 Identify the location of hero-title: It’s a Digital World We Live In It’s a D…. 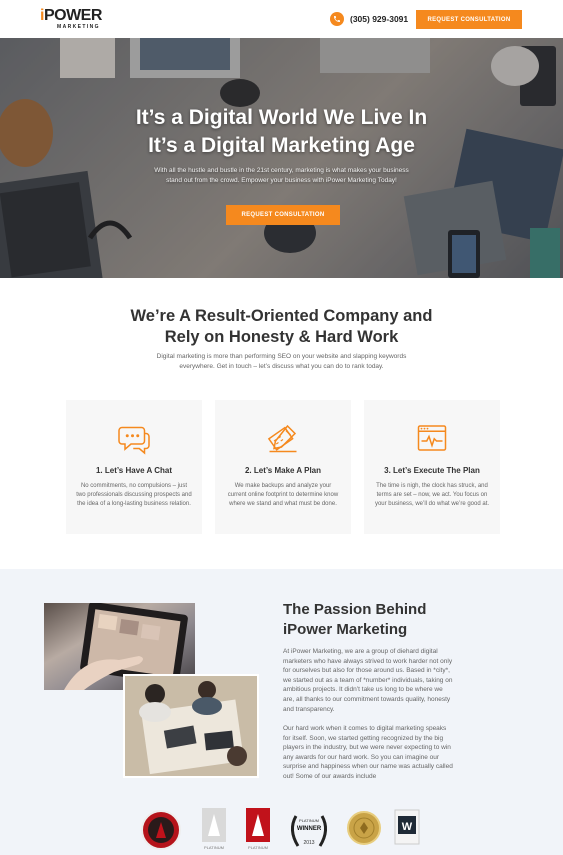
(281, 131).